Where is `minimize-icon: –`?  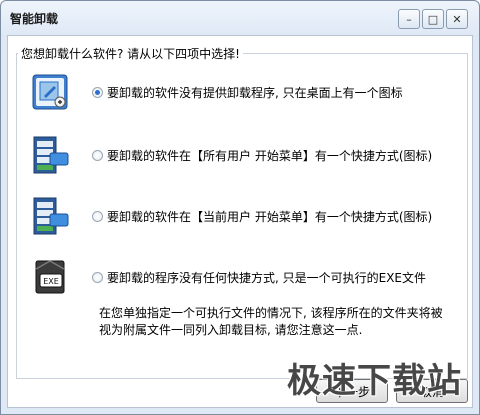 minimize-icon: – is located at coordinates (409, 19).